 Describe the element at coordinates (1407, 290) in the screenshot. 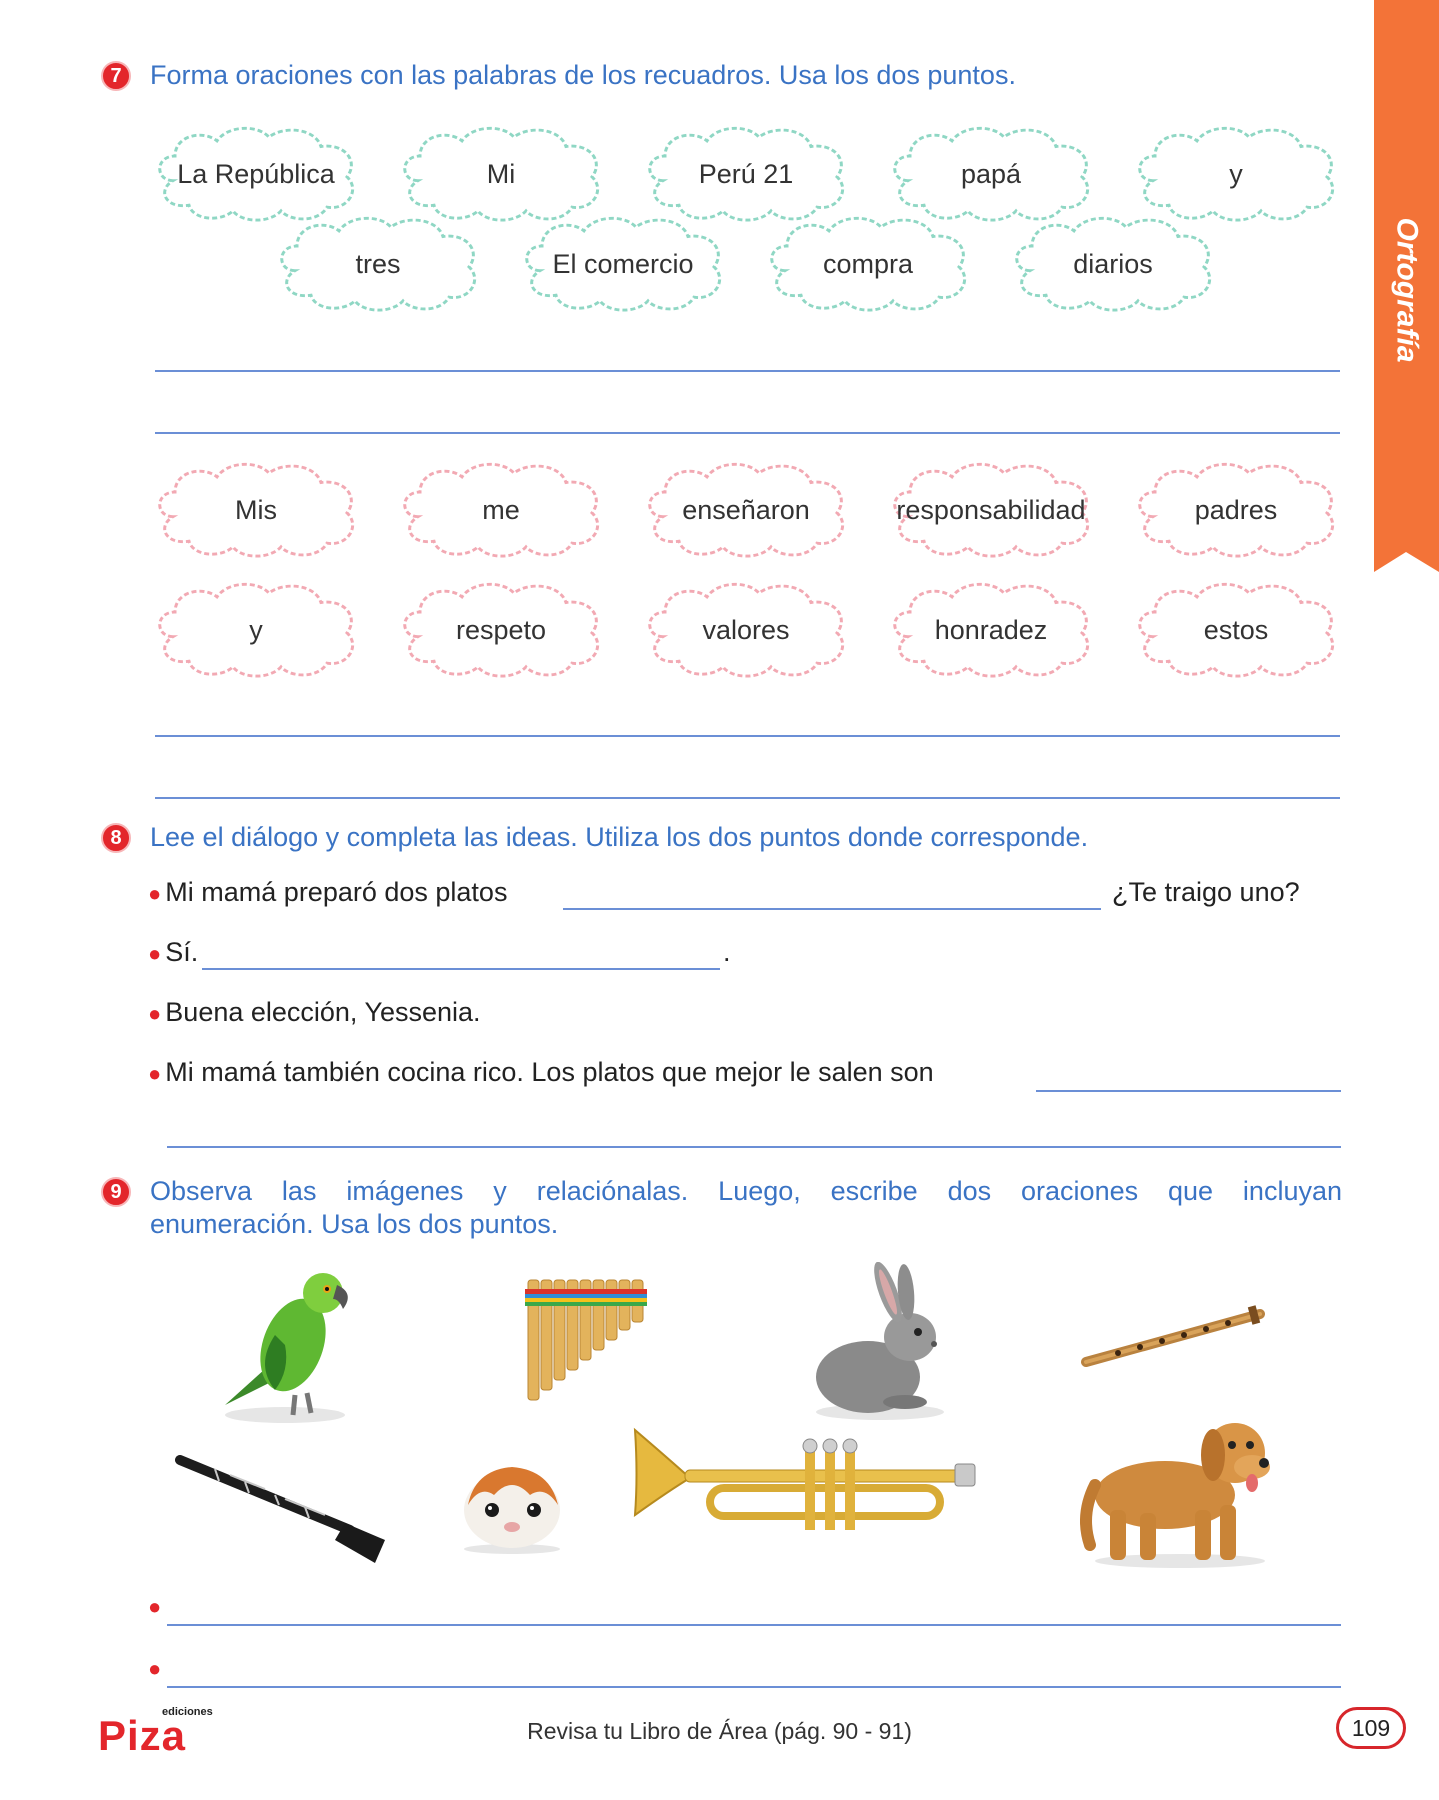

I see `side-tab-label: Ortografía` at that location.